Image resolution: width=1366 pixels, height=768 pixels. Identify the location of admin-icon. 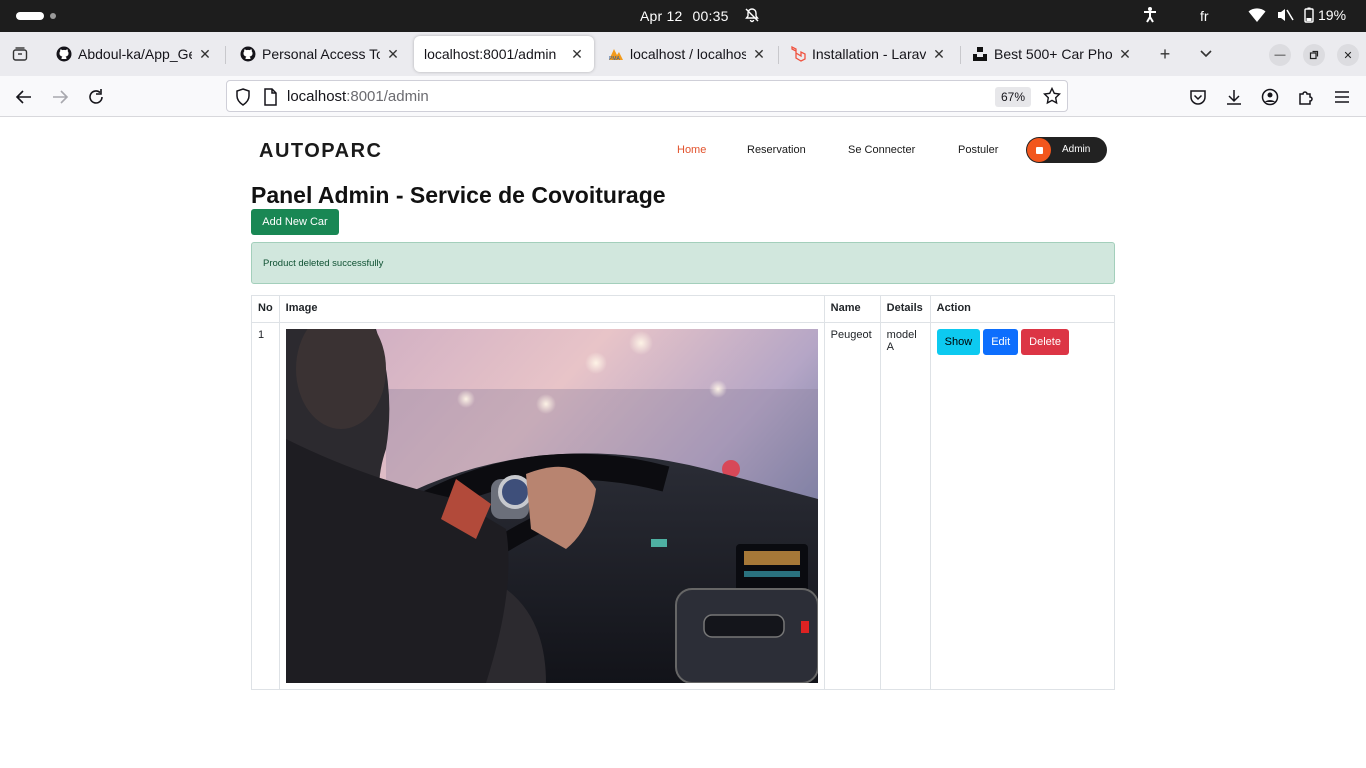
(1039, 150).